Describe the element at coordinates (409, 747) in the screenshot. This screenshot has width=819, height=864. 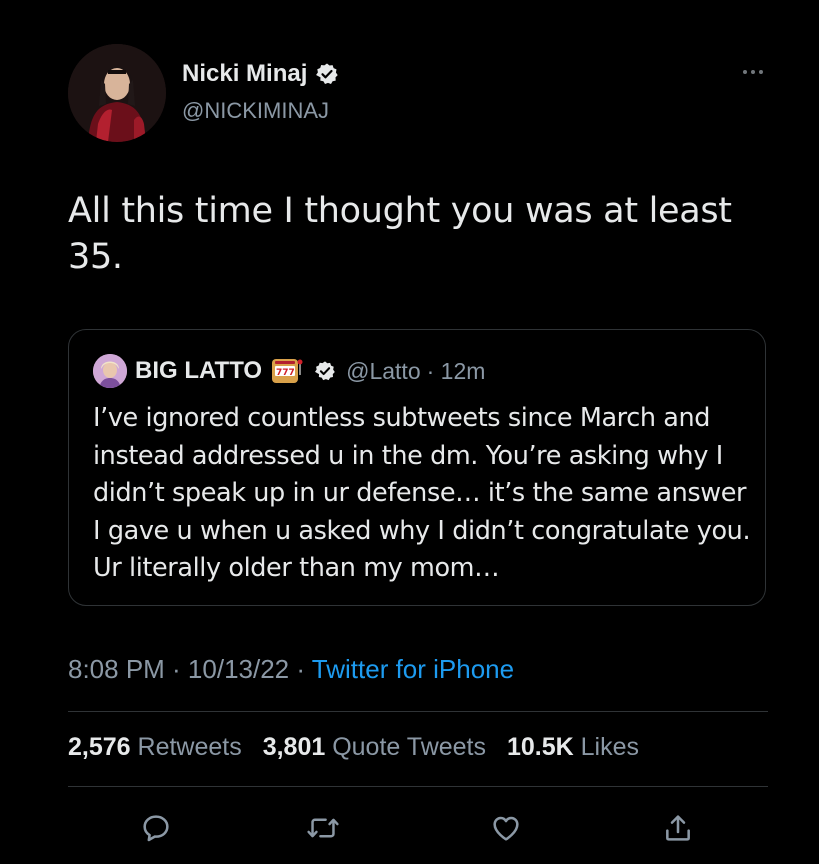
I see `quote-tweets-label: Quote Tweets` at that location.